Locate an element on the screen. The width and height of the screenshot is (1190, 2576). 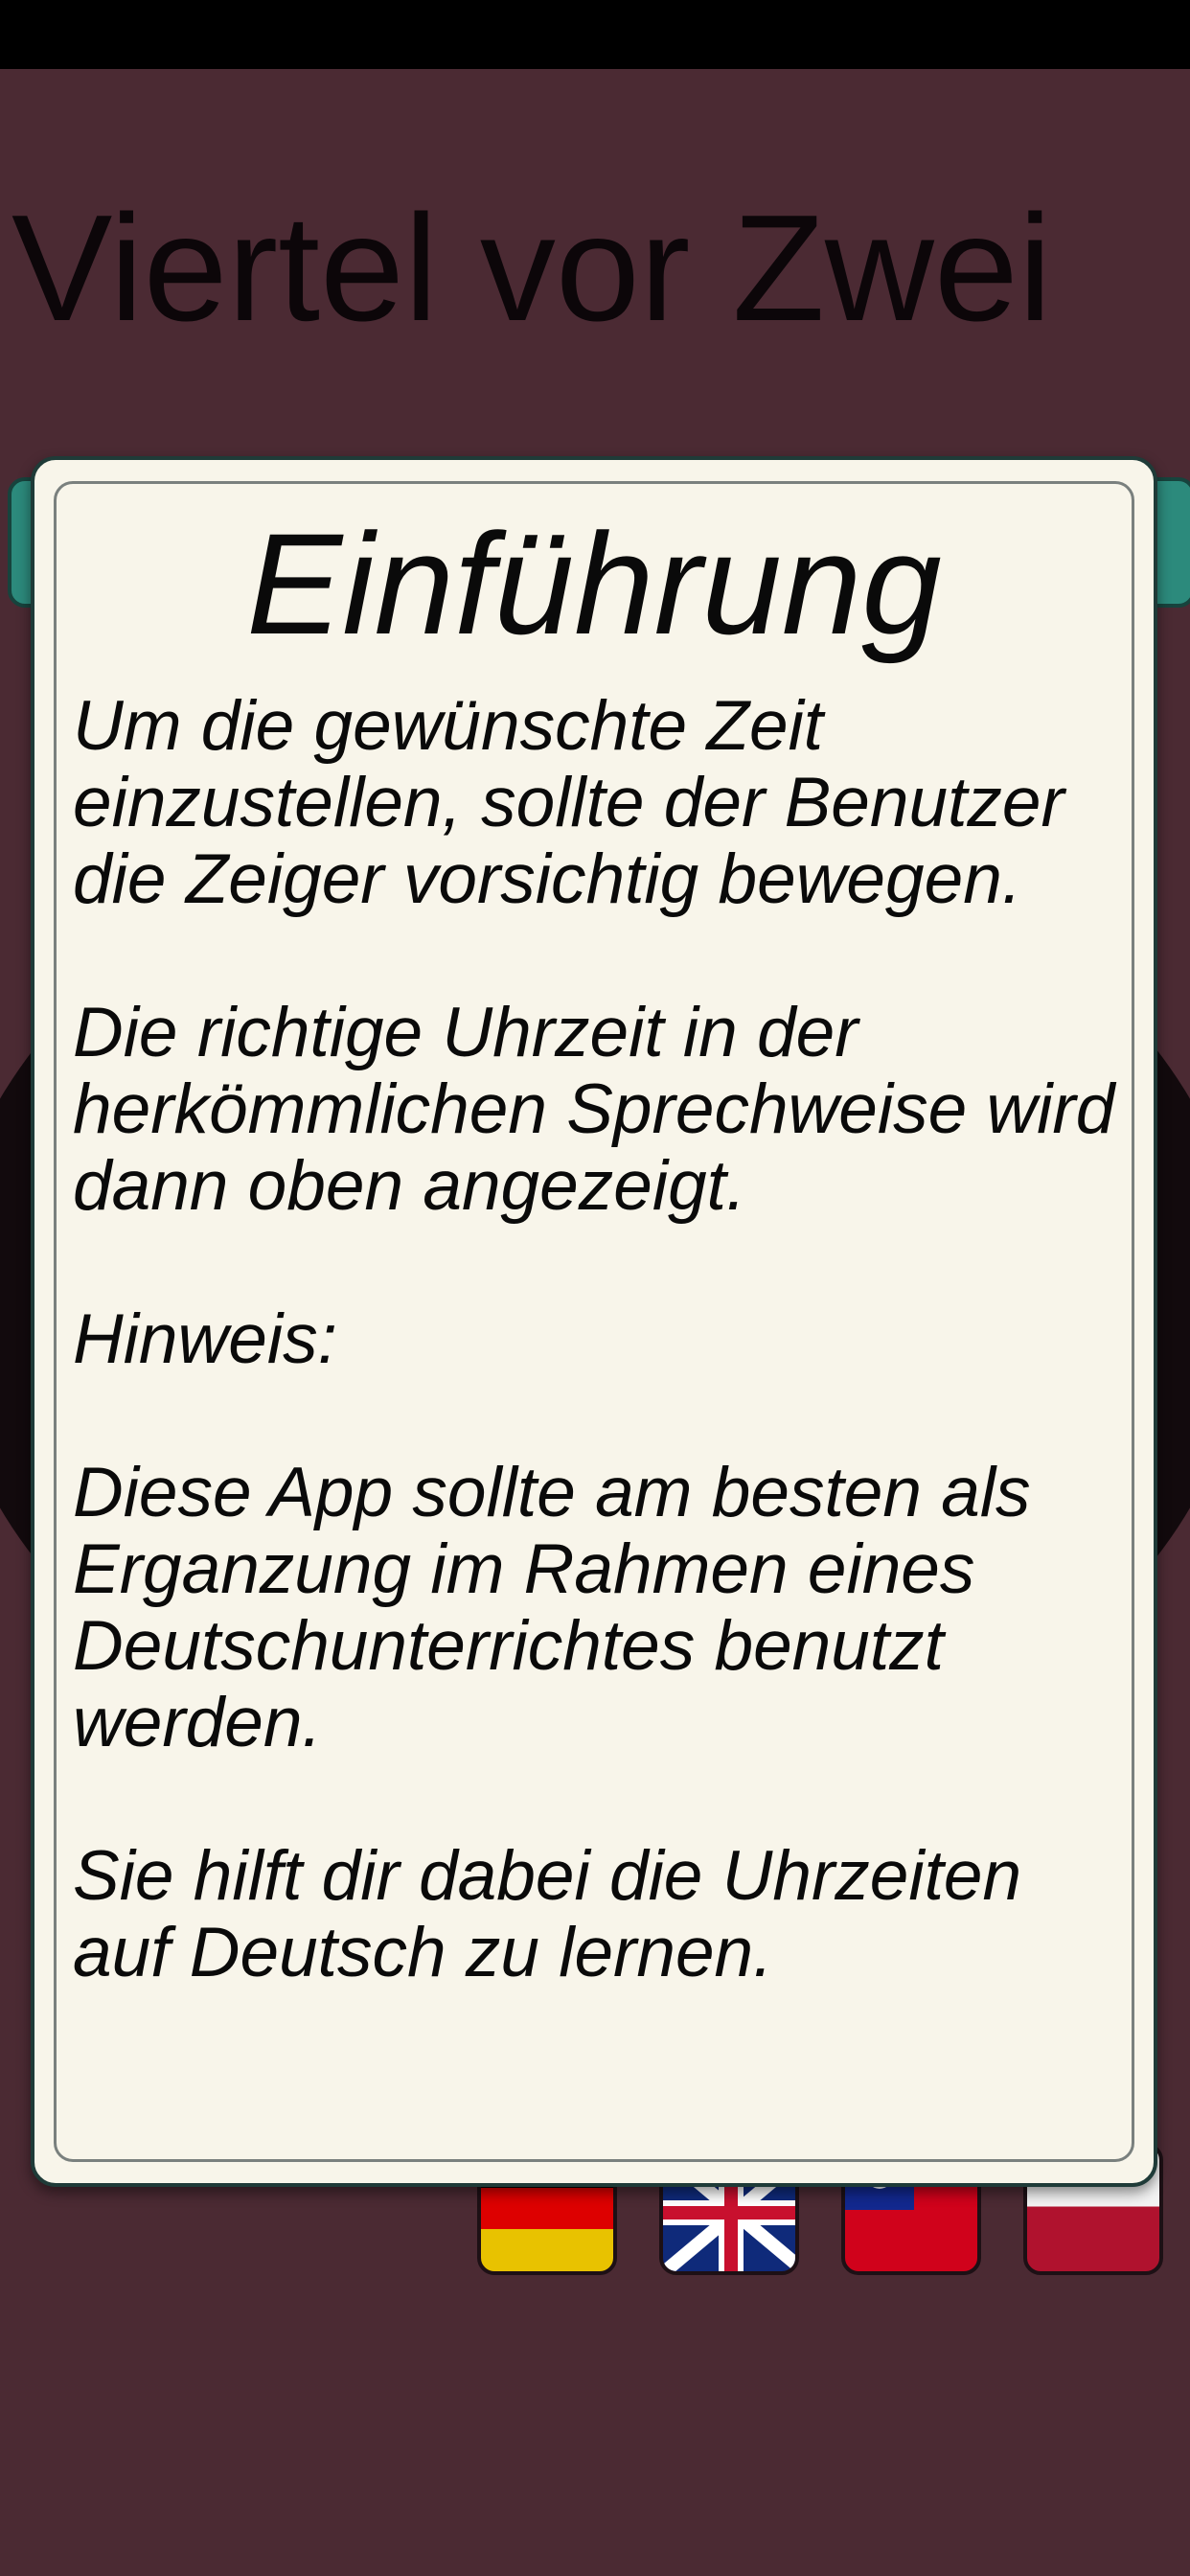
status-bar is located at coordinates (595, 34).